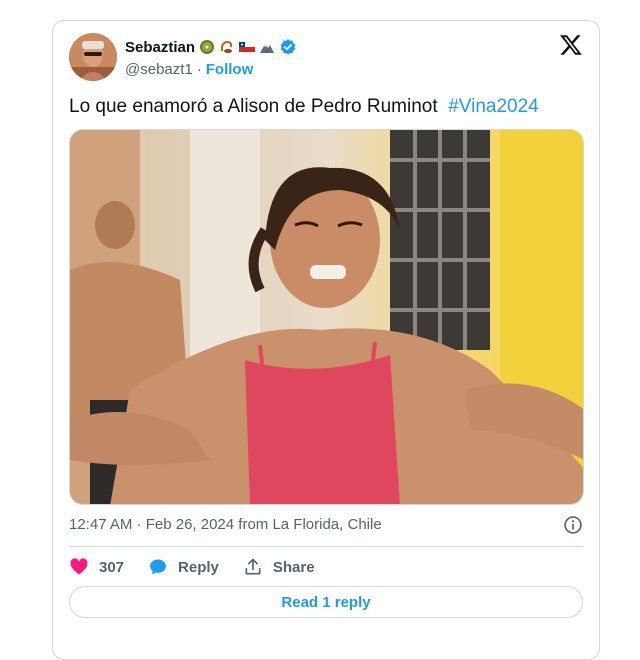 The image size is (640, 660). Describe the element at coordinates (571, 45) in the screenshot. I see `x-logo-icon` at that location.